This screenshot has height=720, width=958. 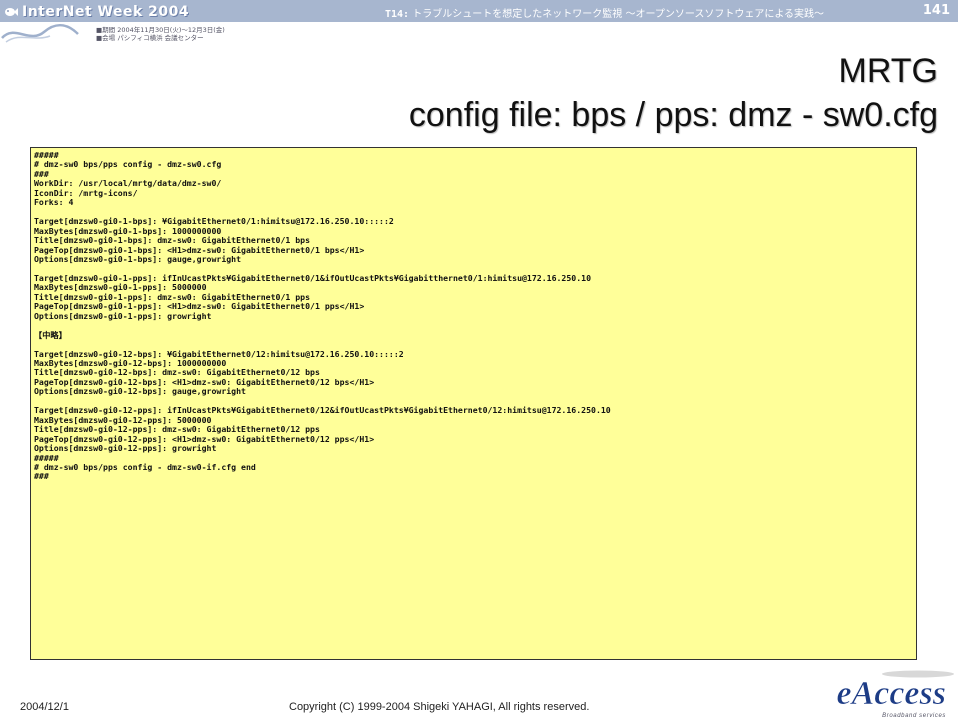 I want to click on brand-name: eAccess, so click(x=891, y=693).